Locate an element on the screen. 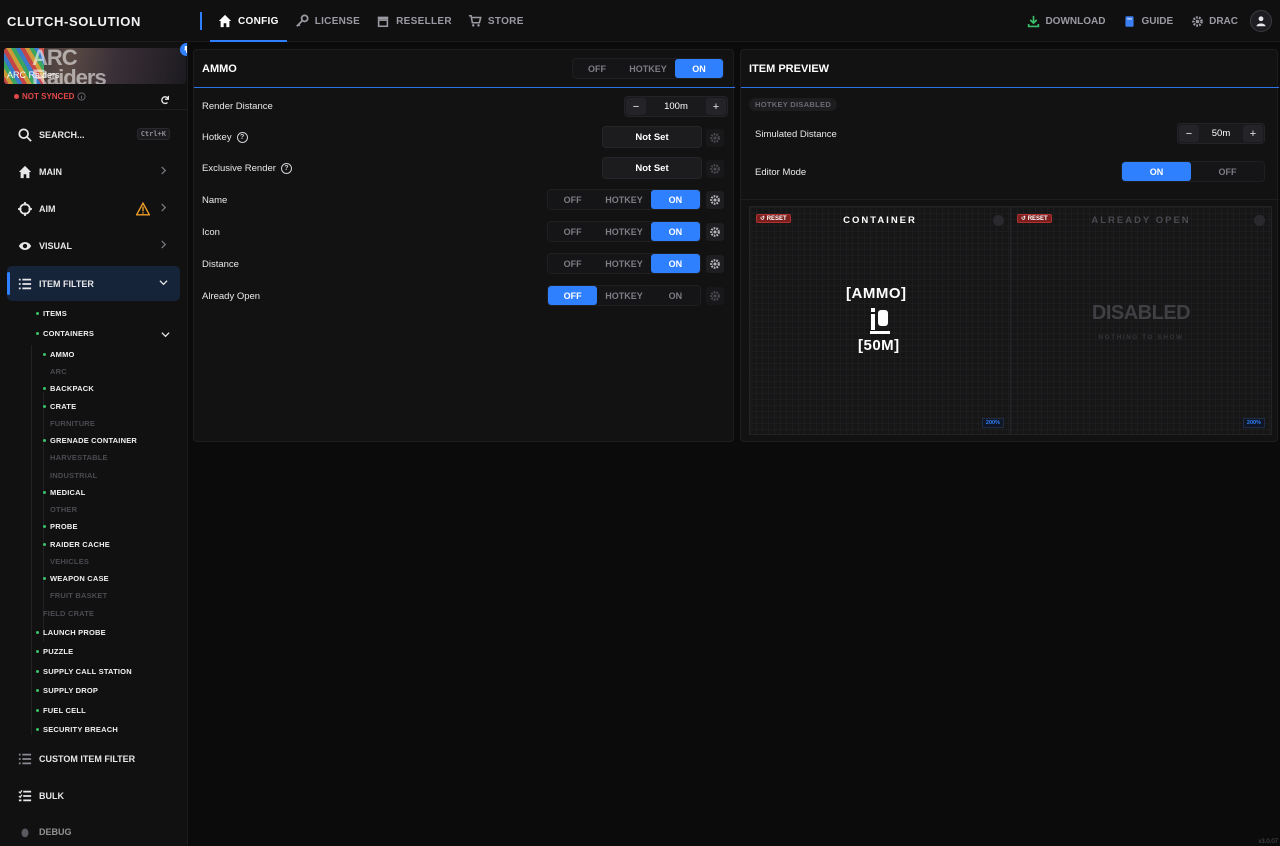 This screenshot has height=846, width=1280. panel-title: AMMO is located at coordinates (219, 69).